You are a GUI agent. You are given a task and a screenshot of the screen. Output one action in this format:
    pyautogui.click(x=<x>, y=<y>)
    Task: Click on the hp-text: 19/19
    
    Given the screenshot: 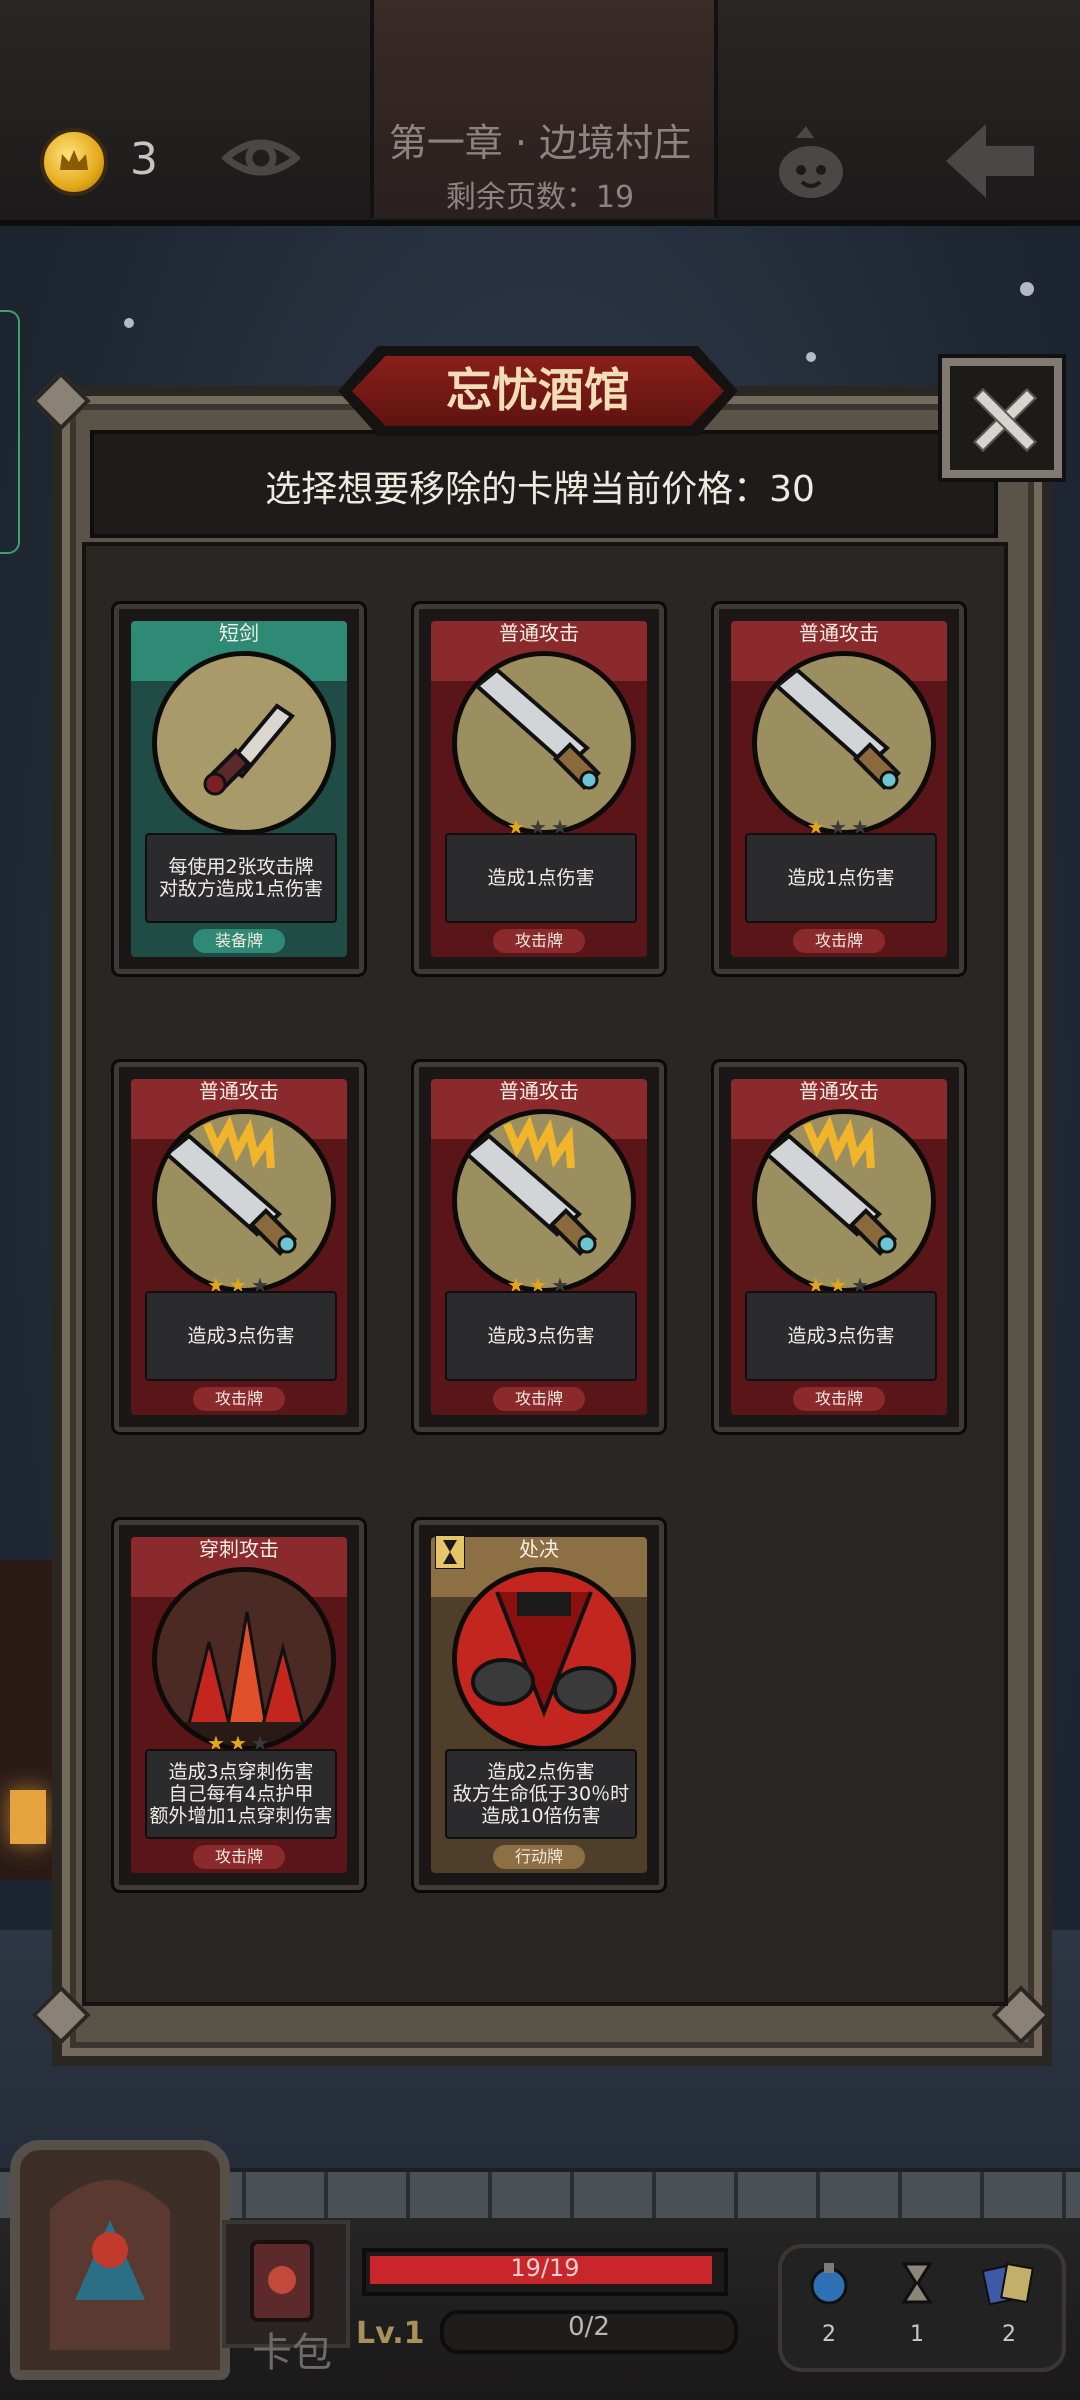 What is the action you would take?
    pyautogui.click(x=545, y=2268)
    